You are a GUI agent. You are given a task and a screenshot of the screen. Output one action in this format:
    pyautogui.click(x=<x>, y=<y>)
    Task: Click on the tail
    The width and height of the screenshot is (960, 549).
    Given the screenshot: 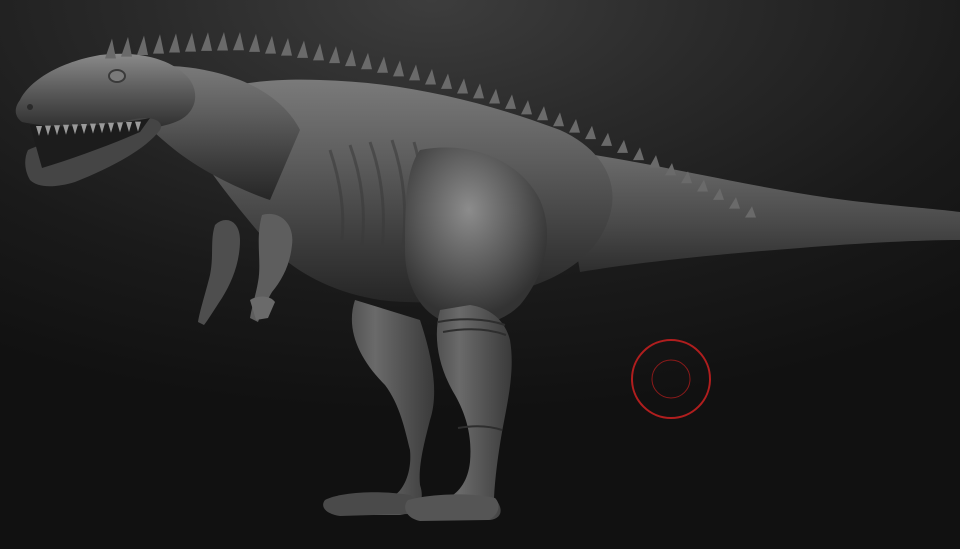 What is the action you would take?
    pyautogui.click(x=760, y=211)
    